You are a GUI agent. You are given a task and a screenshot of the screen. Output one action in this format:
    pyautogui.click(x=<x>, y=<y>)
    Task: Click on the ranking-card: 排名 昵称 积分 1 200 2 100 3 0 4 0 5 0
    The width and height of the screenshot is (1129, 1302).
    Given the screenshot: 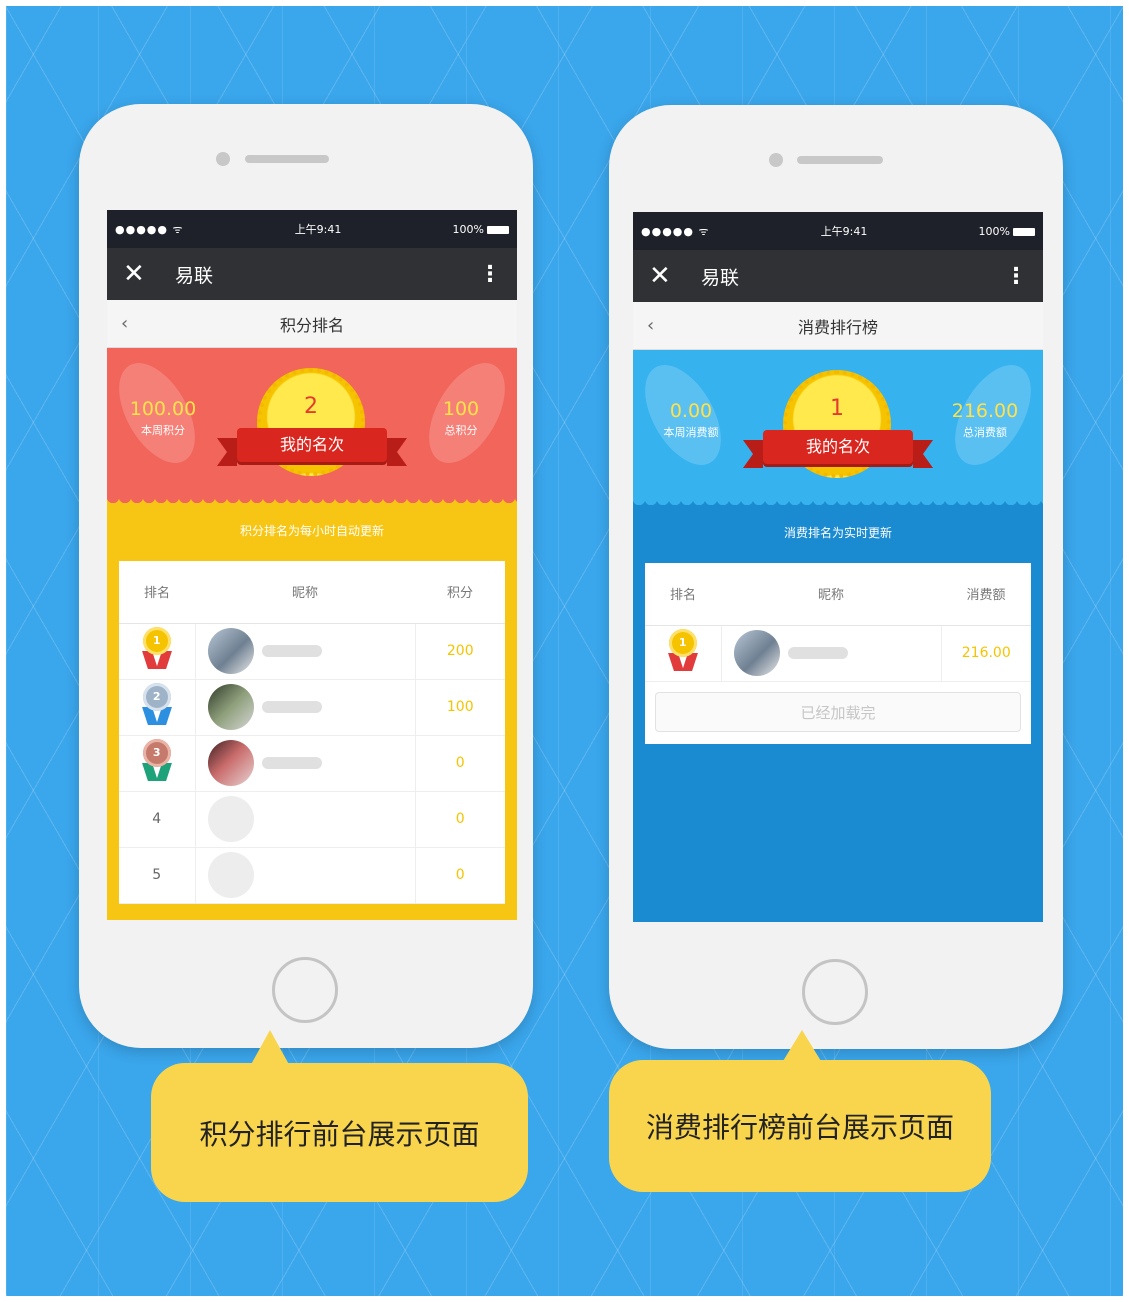 What is the action you would take?
    pyautogui.click(x=312, y=732)
    